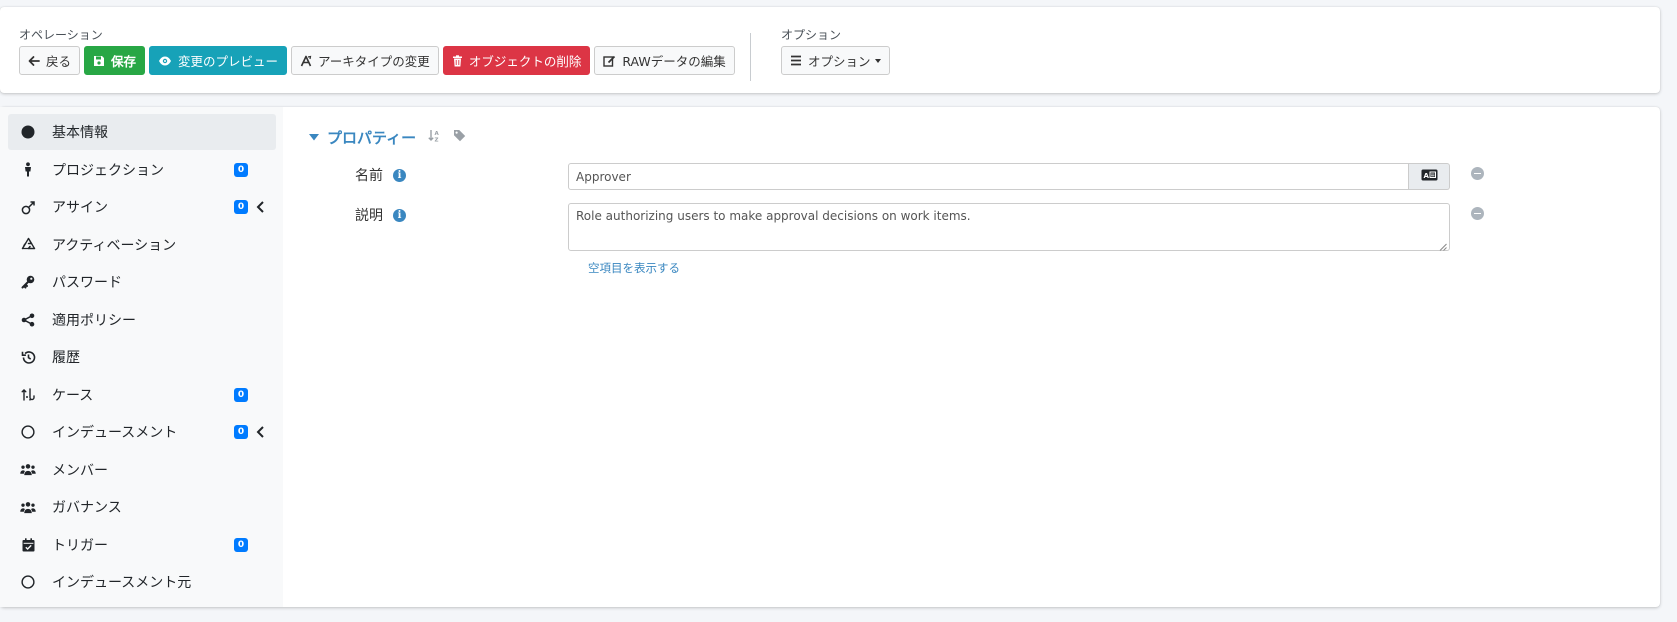  What do you see at coordinates (34, 61) in the screenshot?
I see `arrow-left-icon` at bounding box center [34, 61].